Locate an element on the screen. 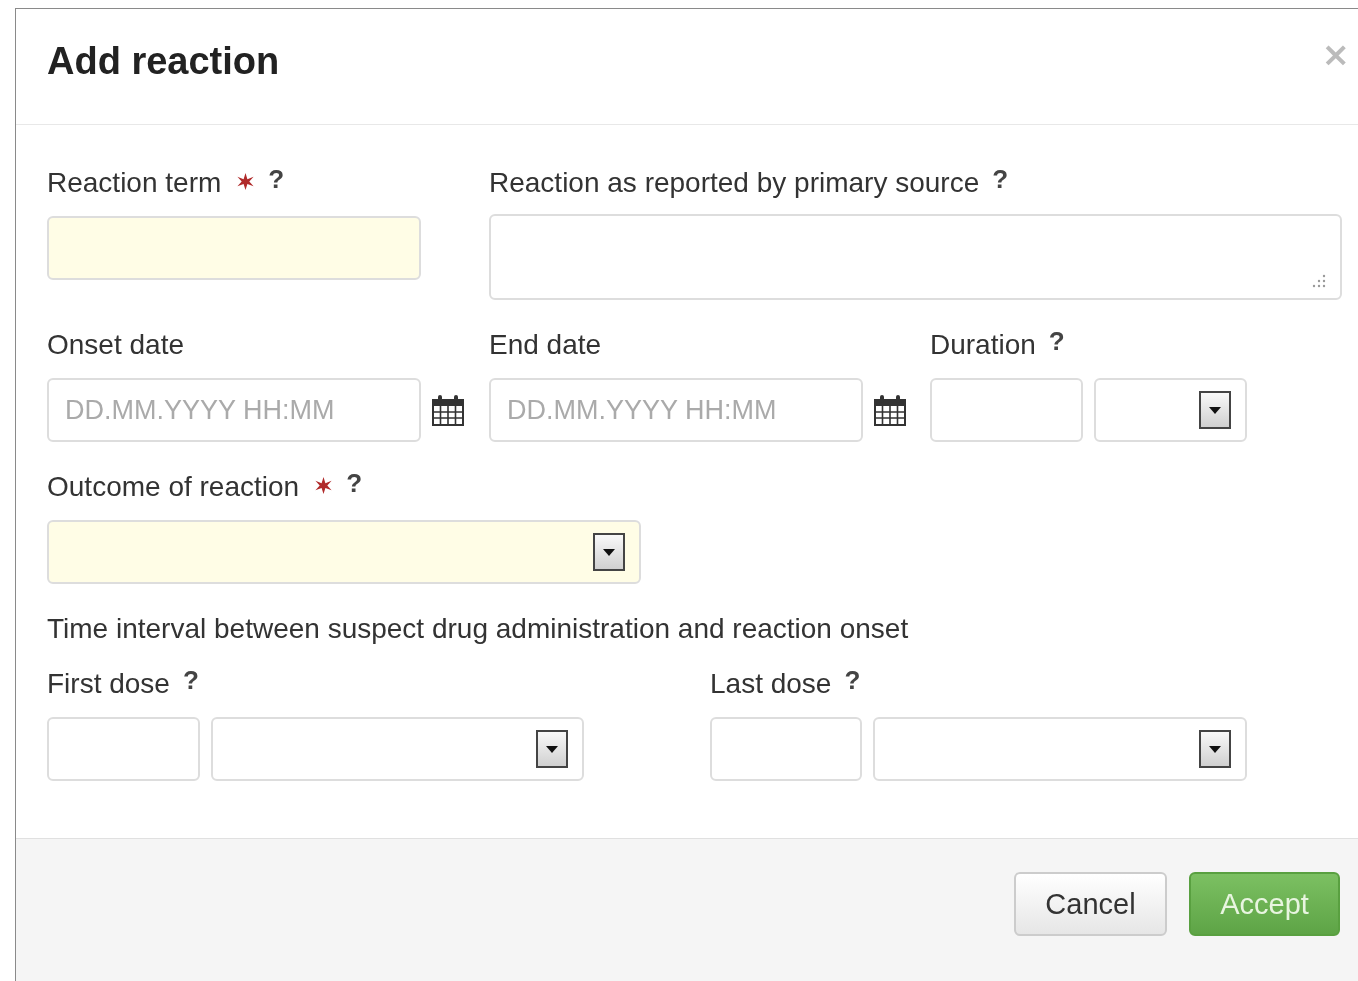 The height and width of the screenshot is (981, 1358). section-note: Time interval between suspect drug administration and reaction onset is located at coordinates (478, 629).